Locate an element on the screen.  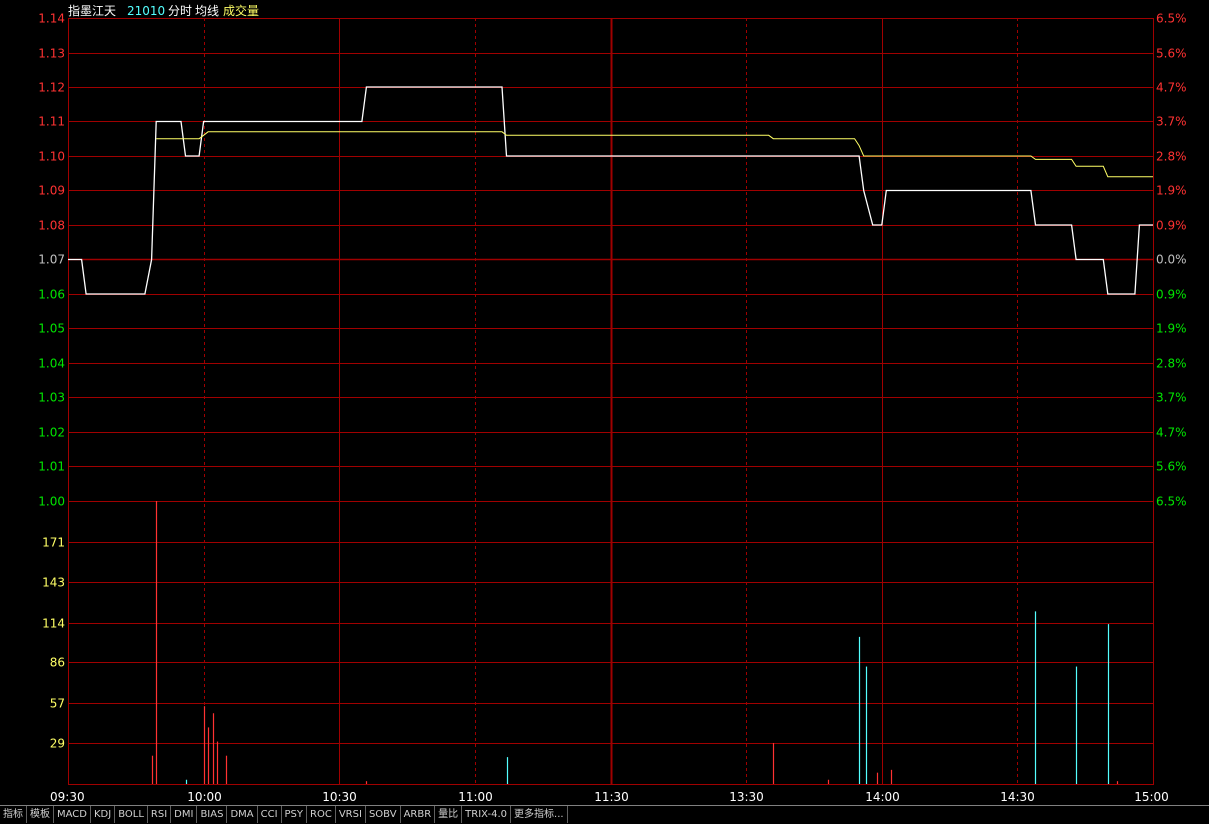
price-tick-label: 1.01 is located at coordinates (51, 467).